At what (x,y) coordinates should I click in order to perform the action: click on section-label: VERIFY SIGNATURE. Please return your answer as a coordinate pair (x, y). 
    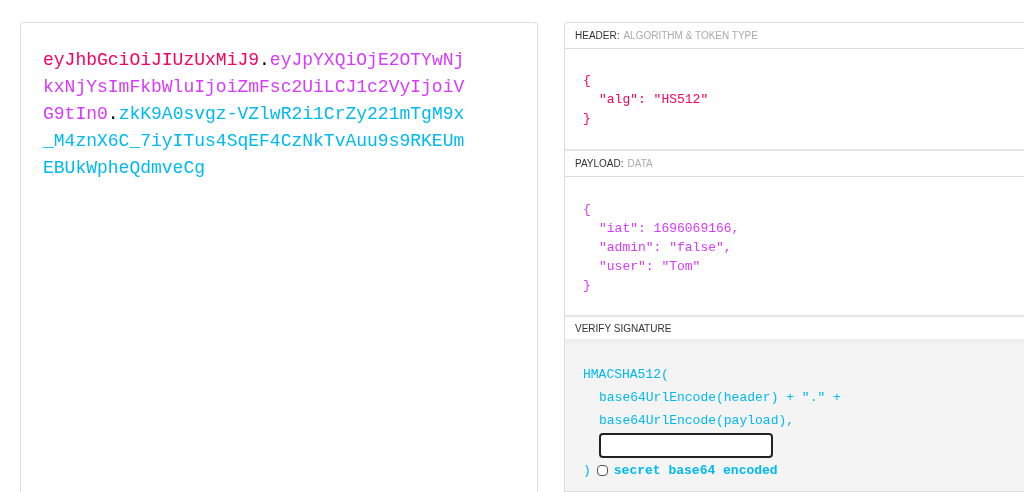
    Looking at the image, I should click on (623, 328).